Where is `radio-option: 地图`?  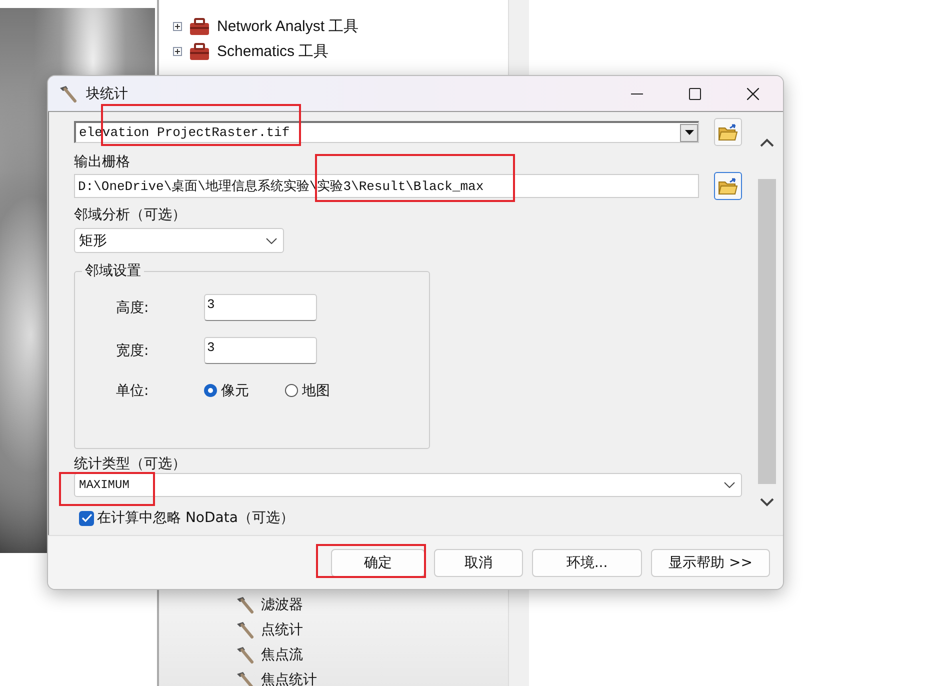 radio-option: 地图 is located at coordinates (307, 391).